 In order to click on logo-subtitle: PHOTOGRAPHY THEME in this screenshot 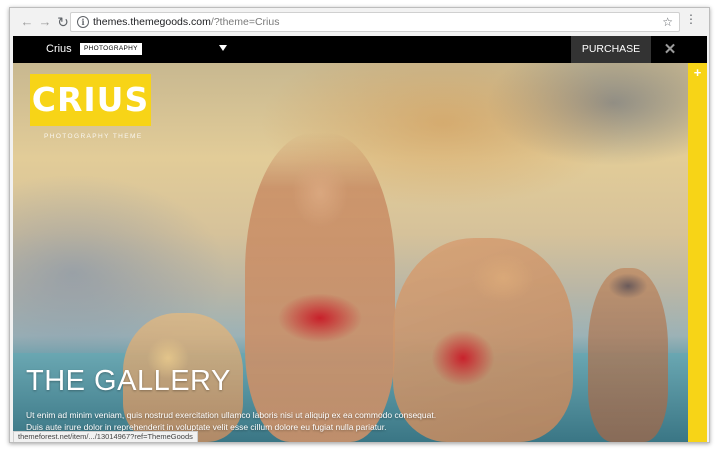, I will do `click(93, 136)`.